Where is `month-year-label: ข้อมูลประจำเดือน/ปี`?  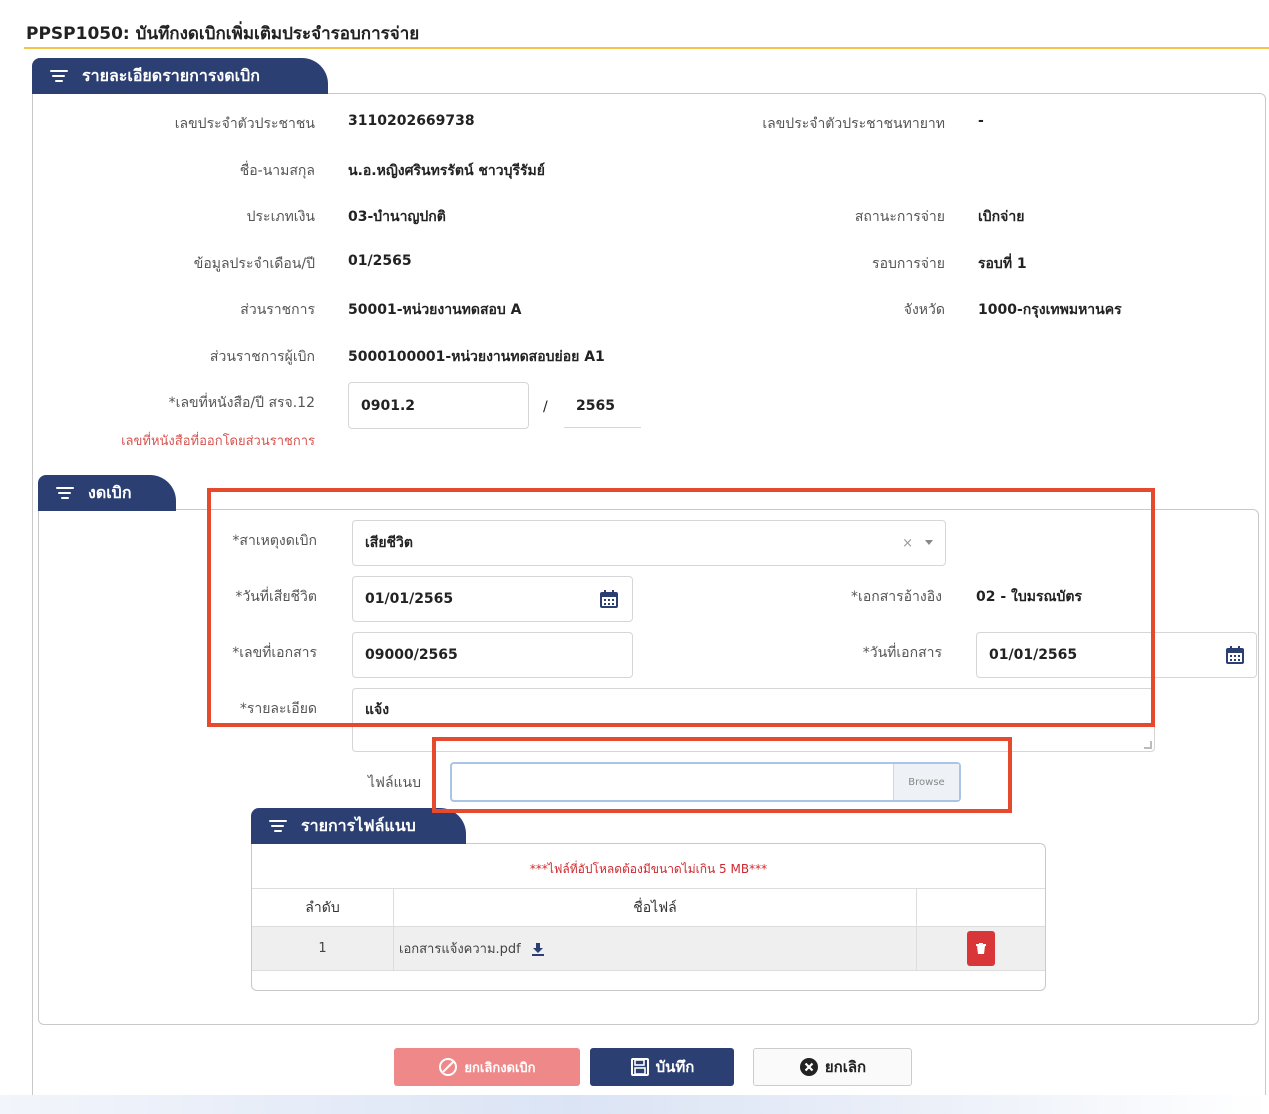
month-year-label: ข้อมูลประจำเดือน/ปี is located at coordinates (254, 264).